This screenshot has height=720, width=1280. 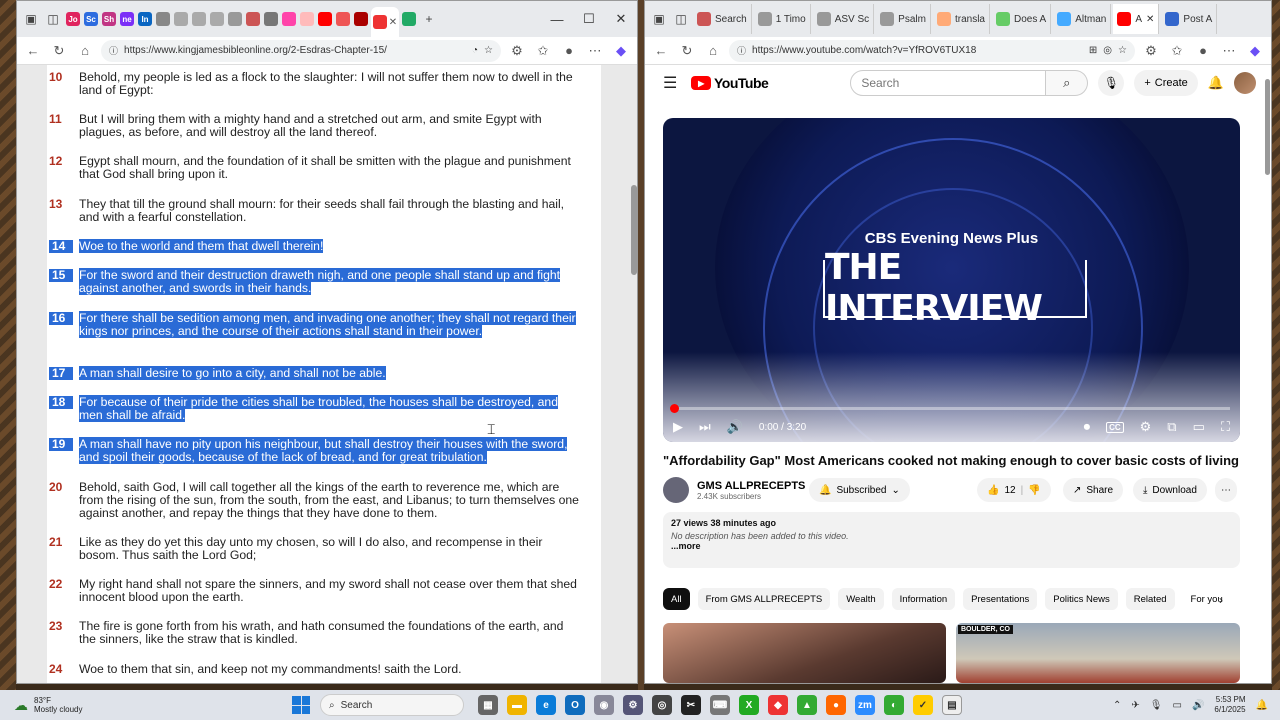 What do you see at coordinates (672, 83) in the screenshot?
I see `hamburger-menu-icon: ☰` at bounding box center [672, 83].